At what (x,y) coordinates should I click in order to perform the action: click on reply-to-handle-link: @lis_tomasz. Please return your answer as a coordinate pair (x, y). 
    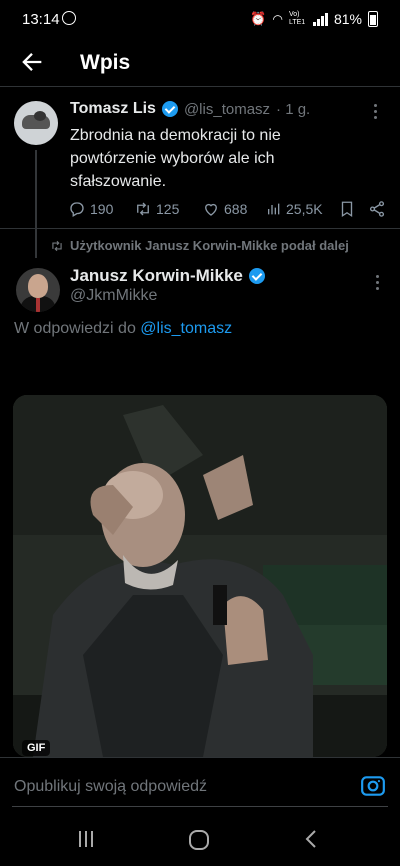
    Looking at the image, I should click on (186, 328).